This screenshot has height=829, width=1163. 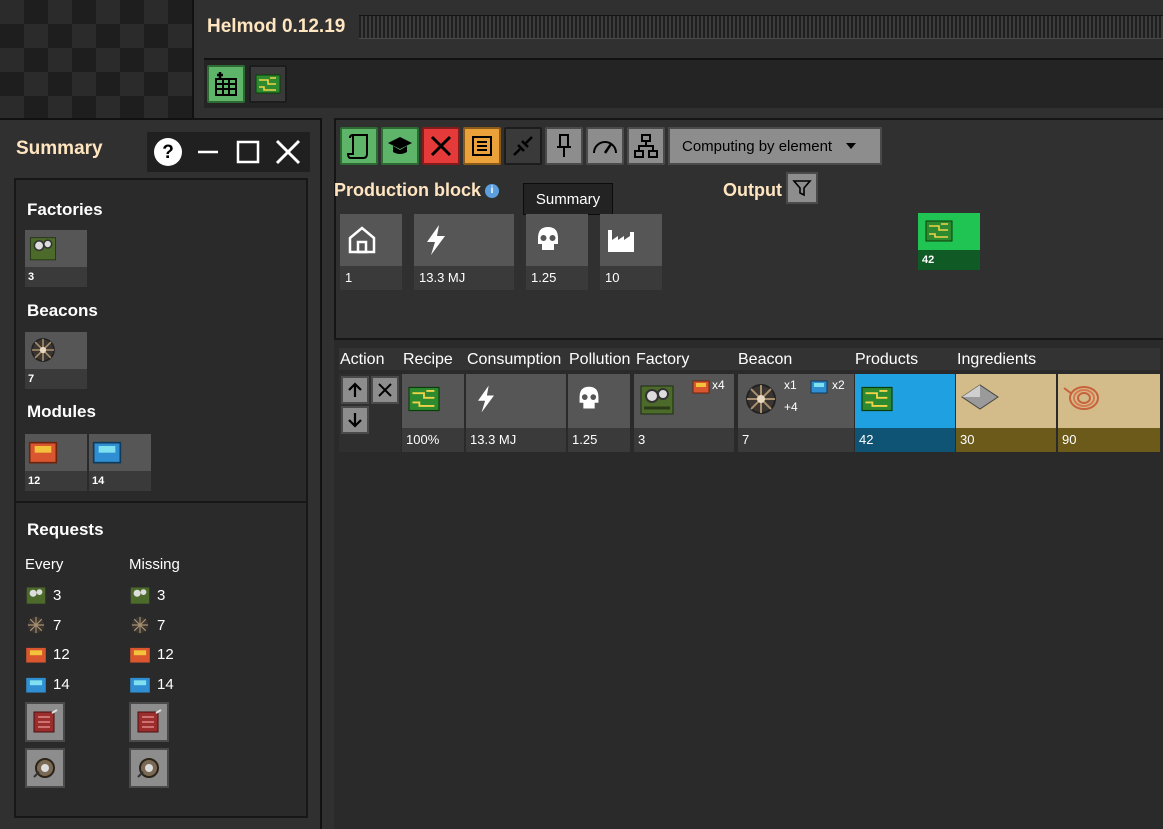 What do you see at coordinates (161, 502) in the screenshot?
I see `section-divider` at bounding box center [161, 502].